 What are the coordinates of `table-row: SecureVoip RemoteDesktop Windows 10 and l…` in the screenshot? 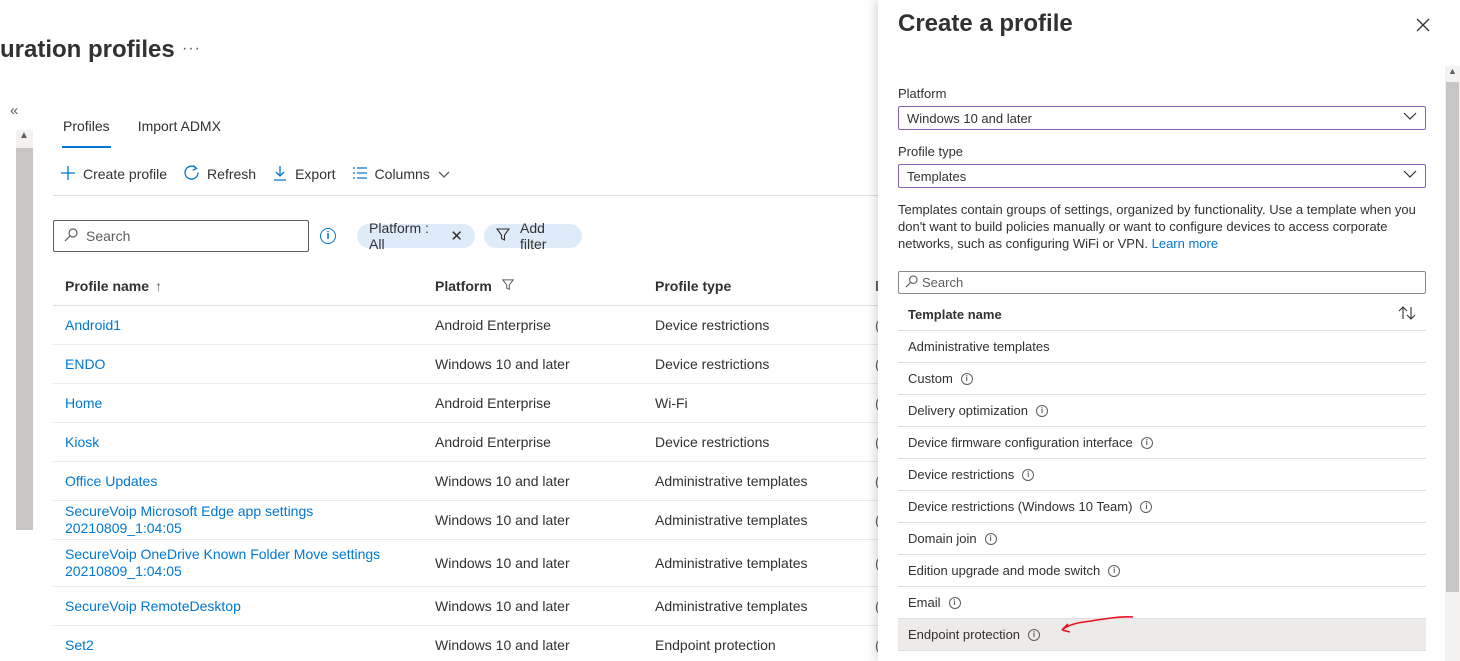 It's located at (465, 606).